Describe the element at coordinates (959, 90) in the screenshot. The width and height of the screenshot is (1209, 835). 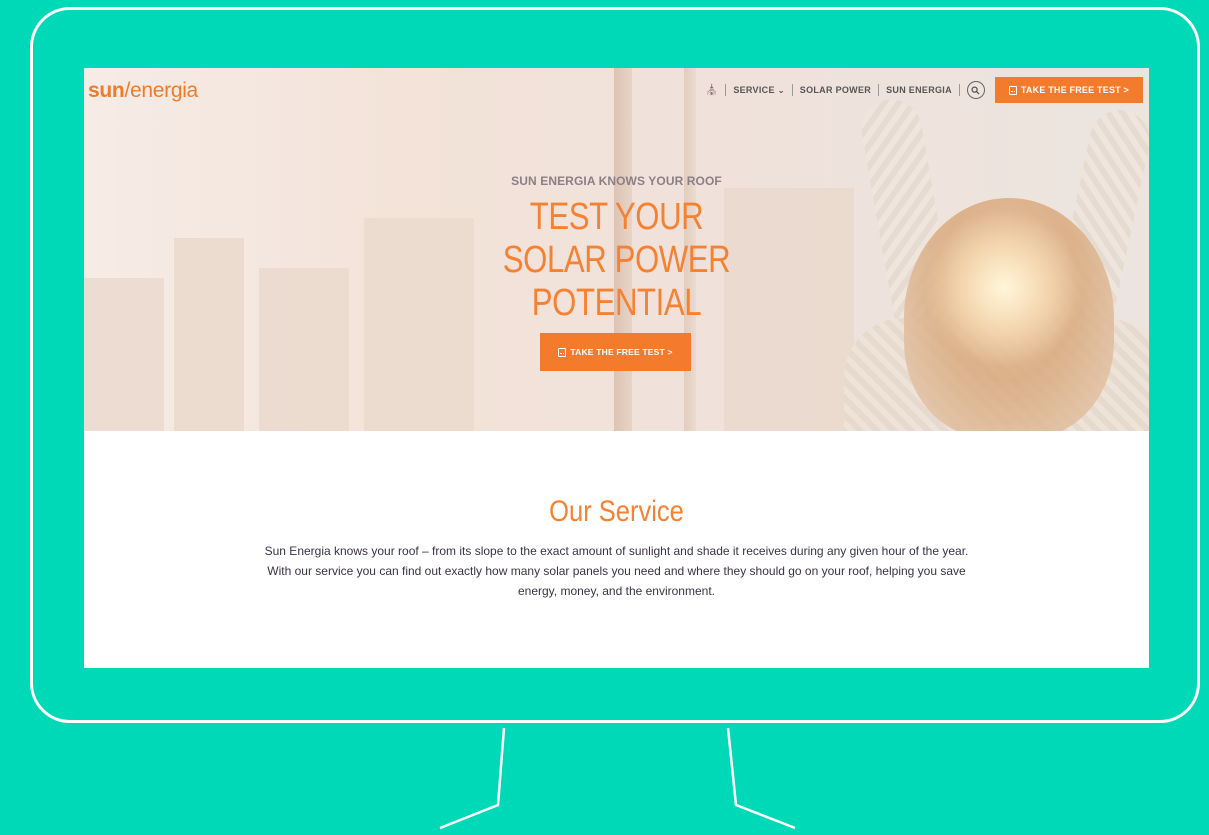
I see `nav-separator` at that location.